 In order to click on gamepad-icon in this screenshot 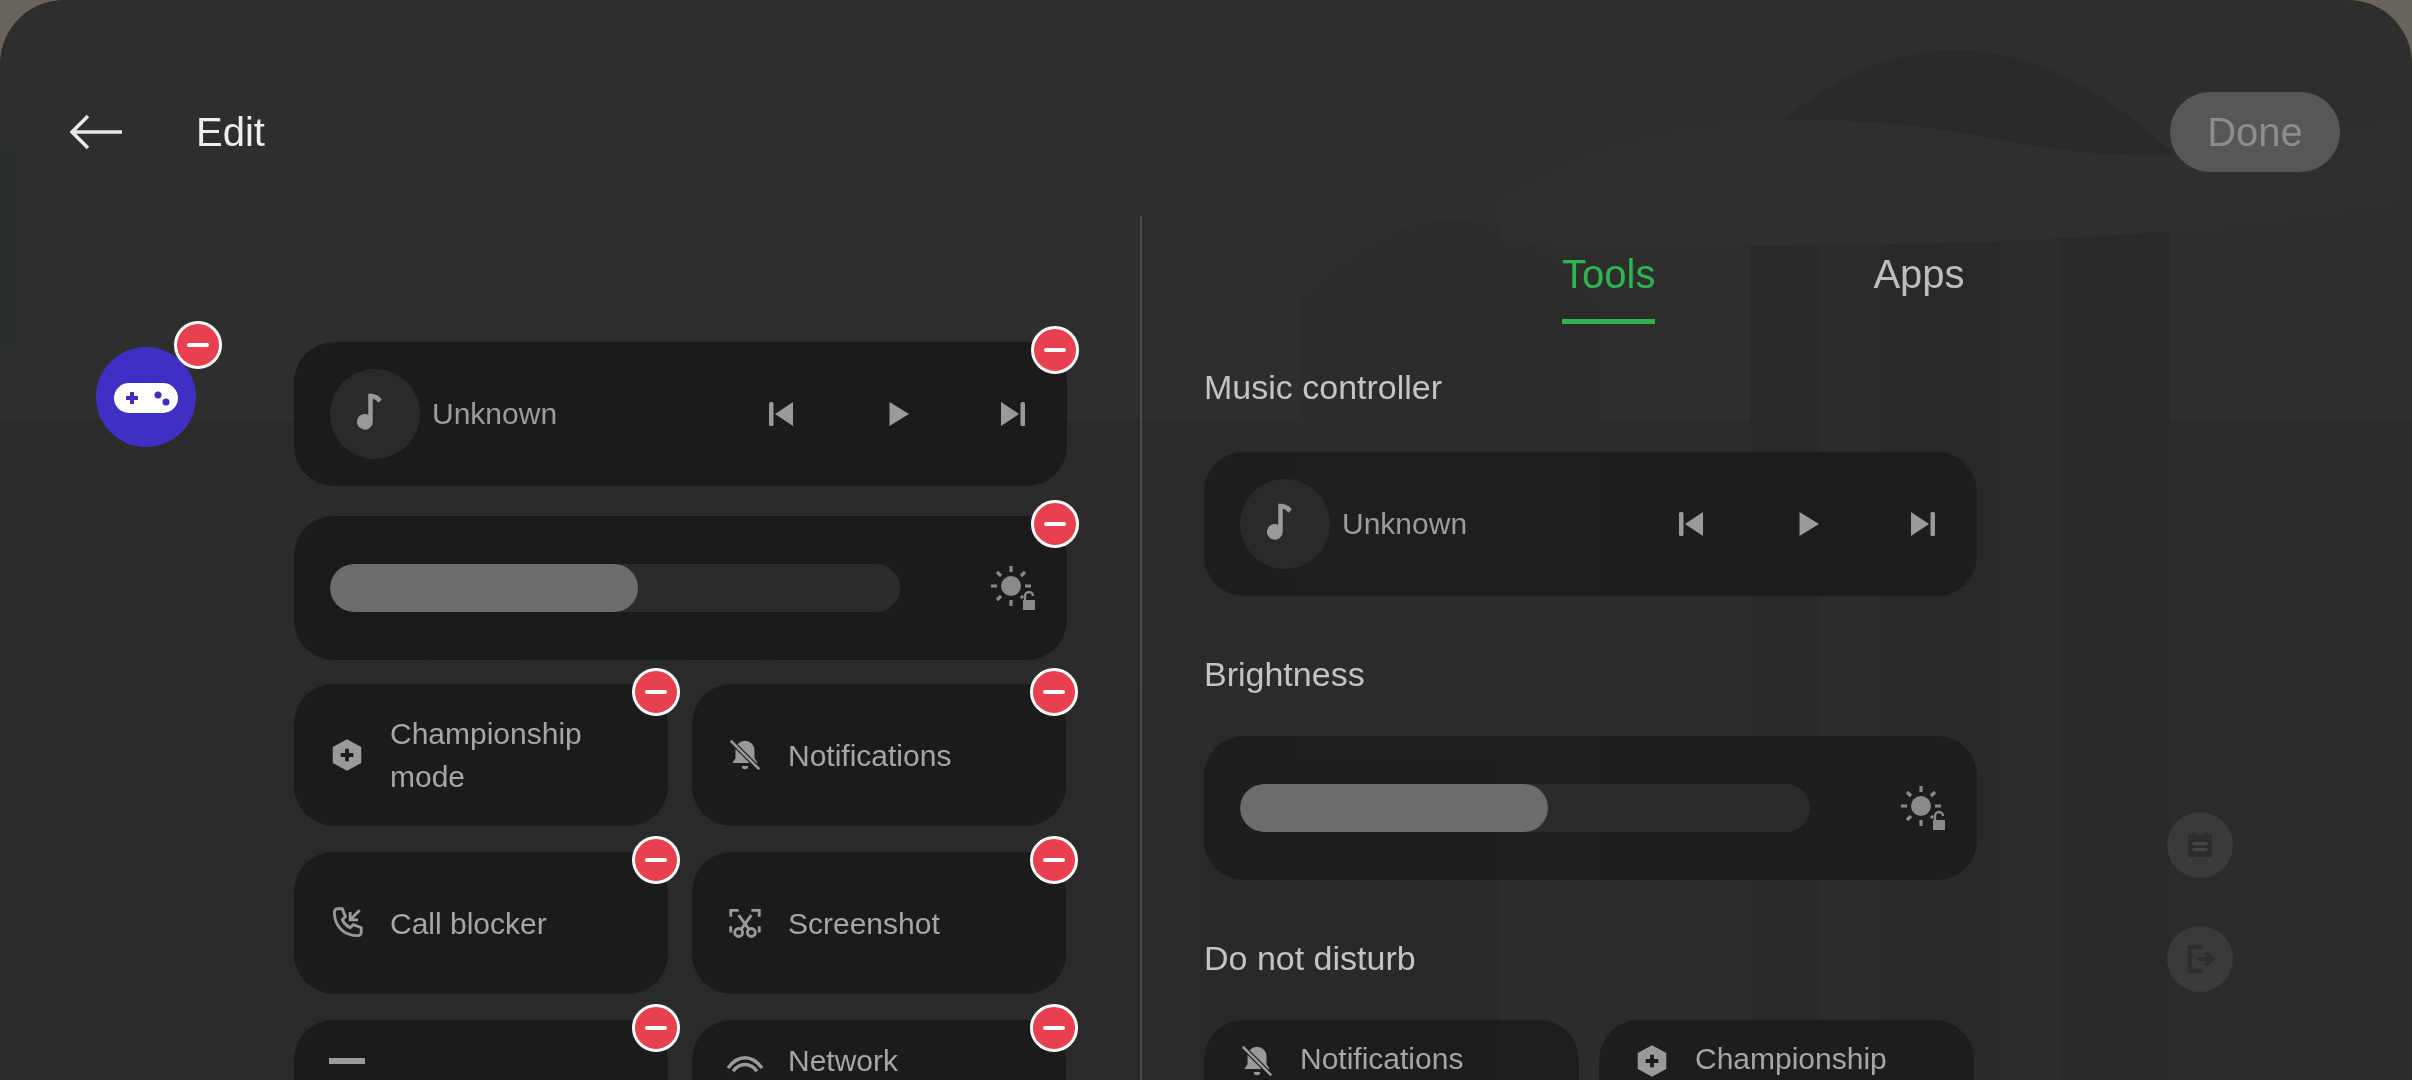, I will do `click(146, 397)`.